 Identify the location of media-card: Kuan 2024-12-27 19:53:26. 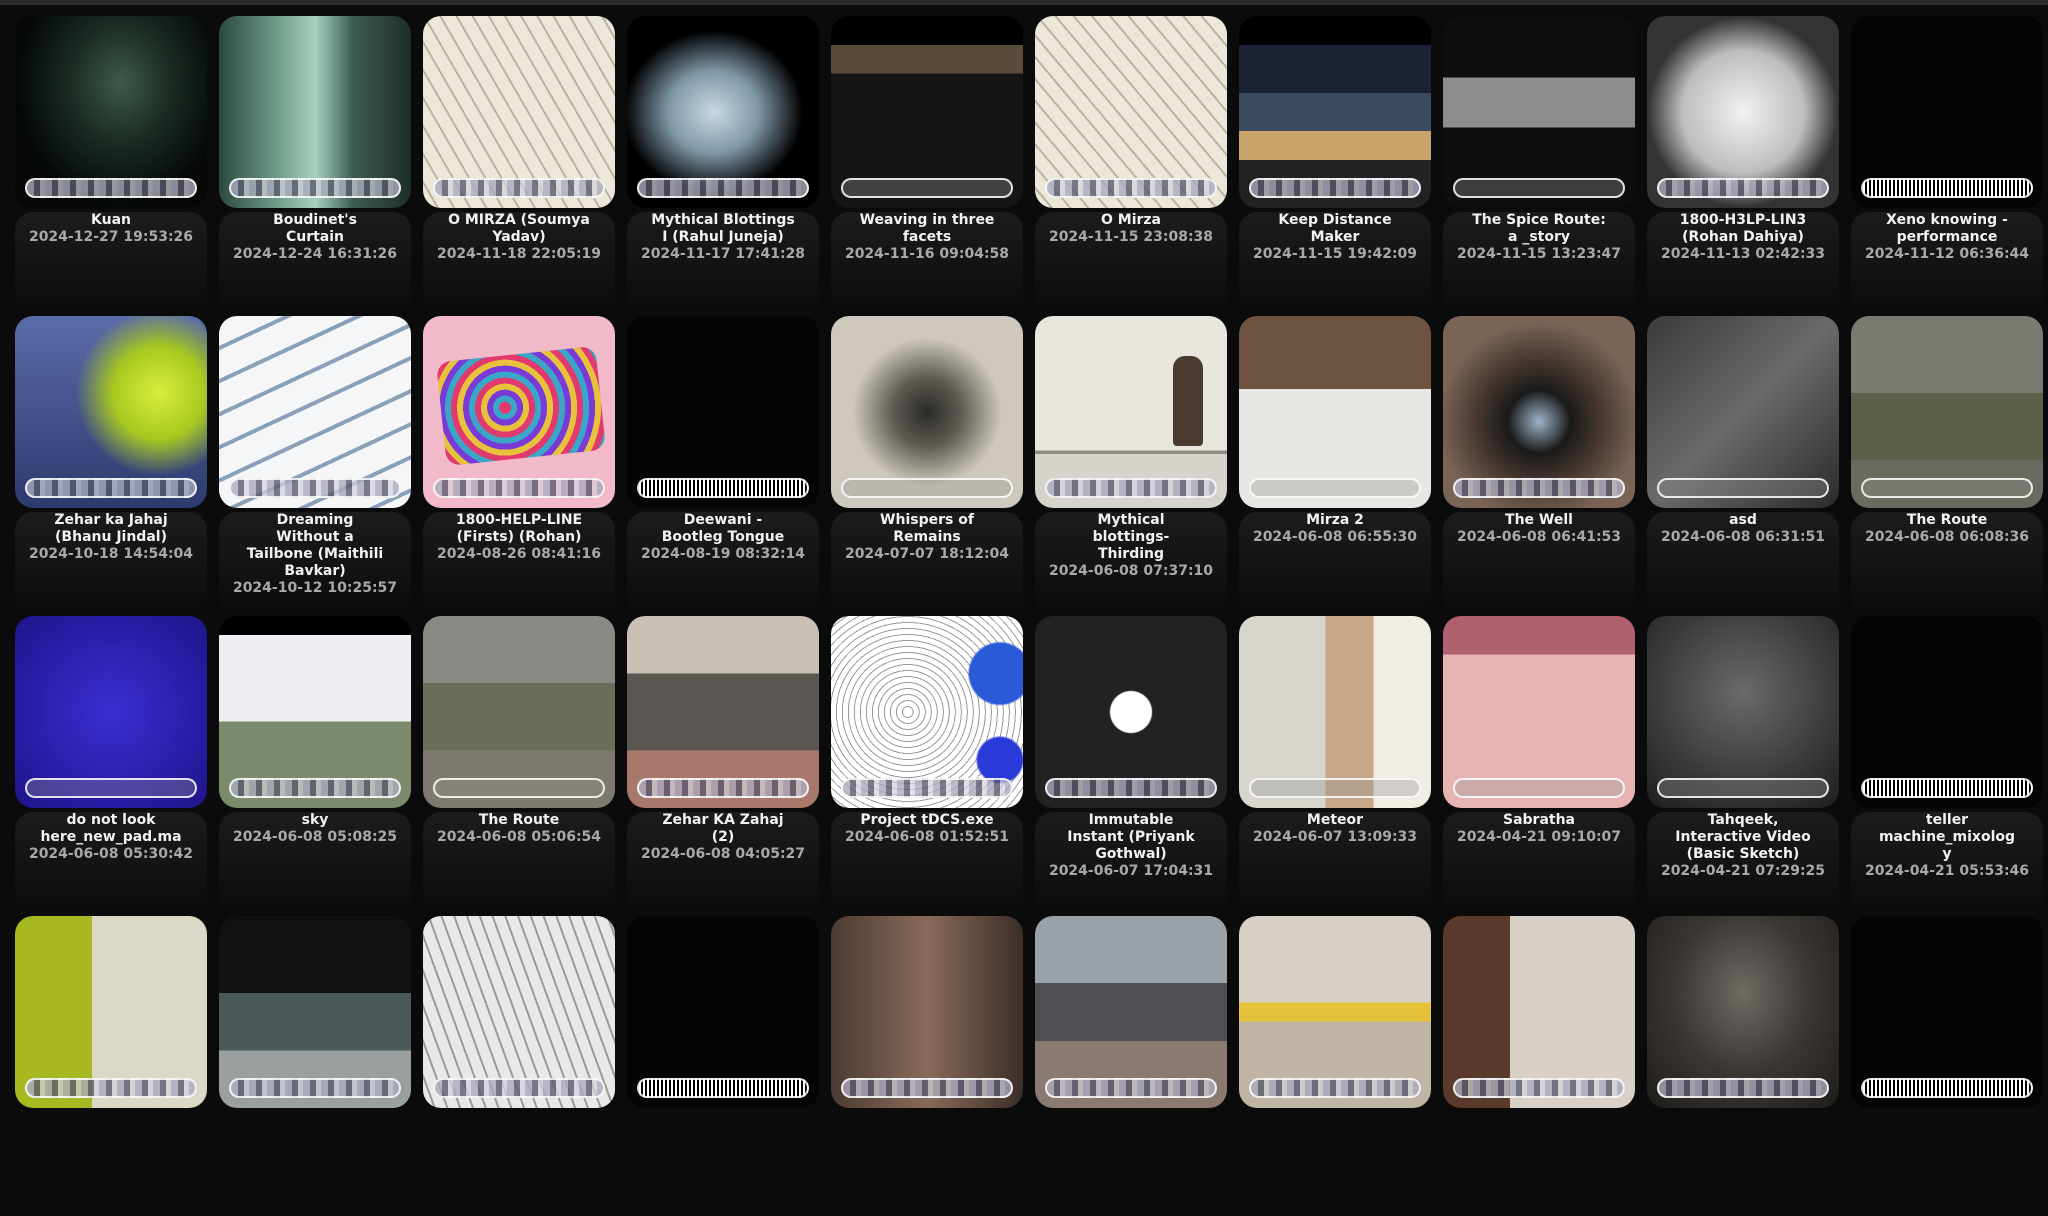
(111, 166).